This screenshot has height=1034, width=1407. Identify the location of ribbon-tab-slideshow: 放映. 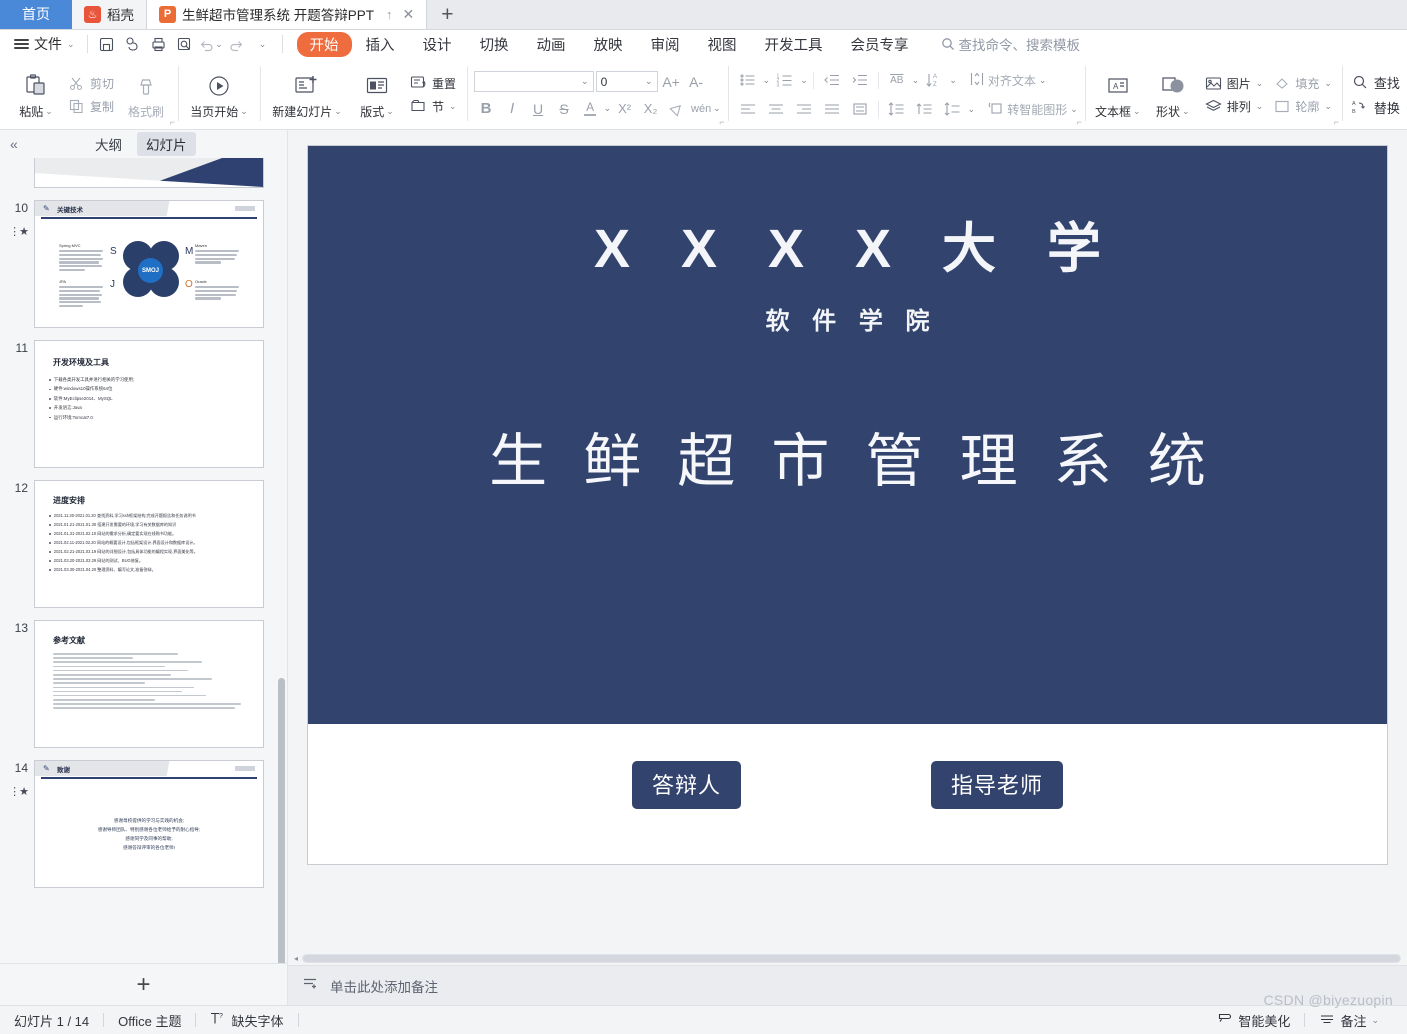
(608, 44).